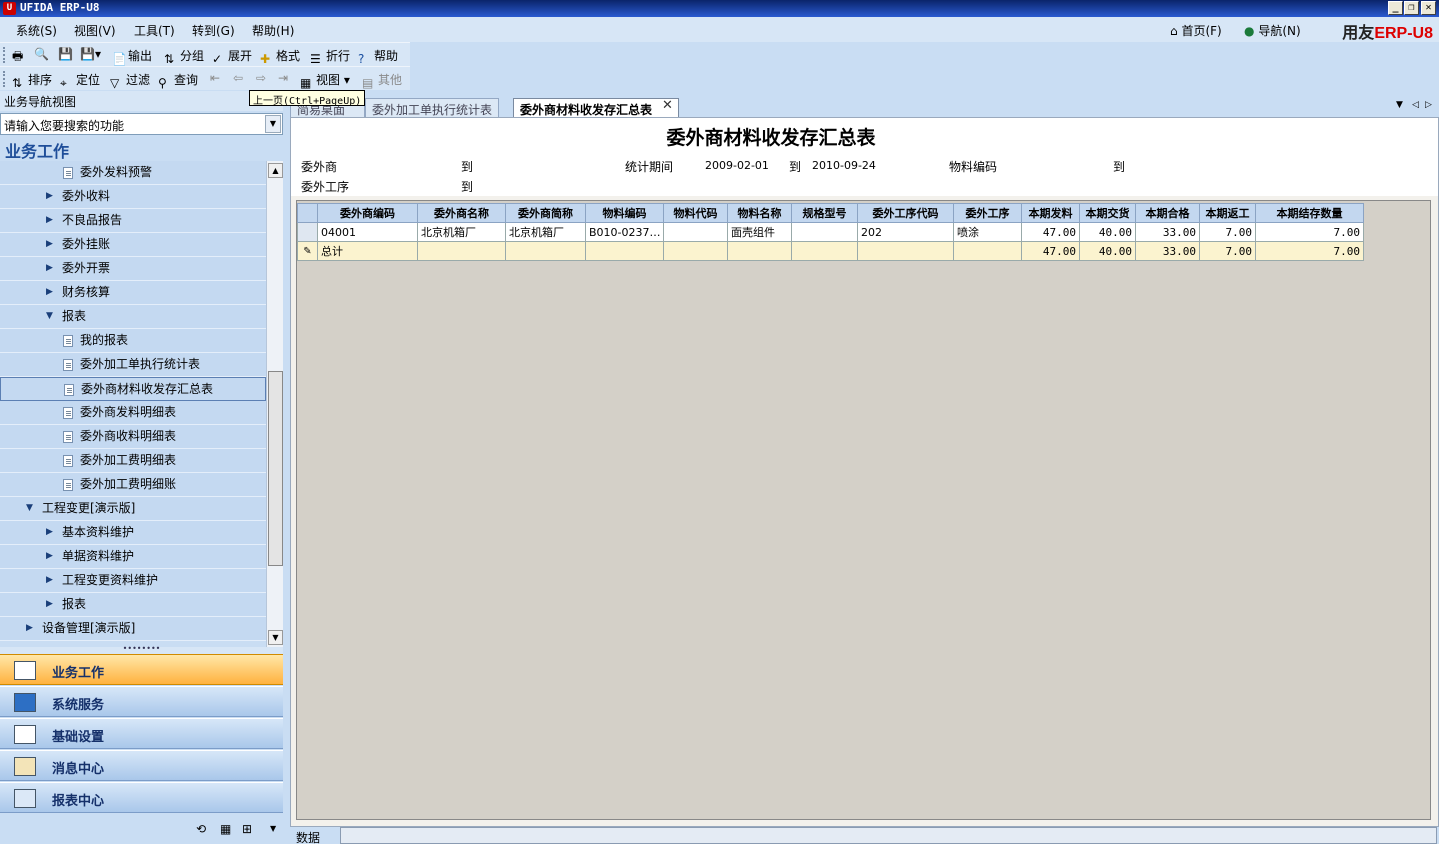 This screenshot has width=1439, height=844. Describe the element at coordinates (382, 80) in the screenshot. I see `other-button: ▤ 其他` at that location.